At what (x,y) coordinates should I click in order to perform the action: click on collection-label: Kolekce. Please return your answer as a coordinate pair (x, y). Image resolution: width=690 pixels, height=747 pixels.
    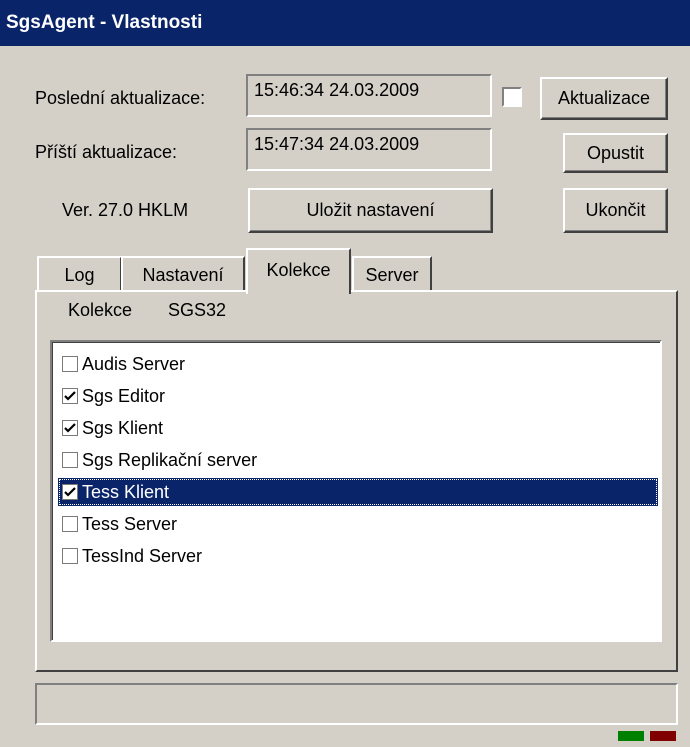
    Looking at the image, I should click on (100, 310).